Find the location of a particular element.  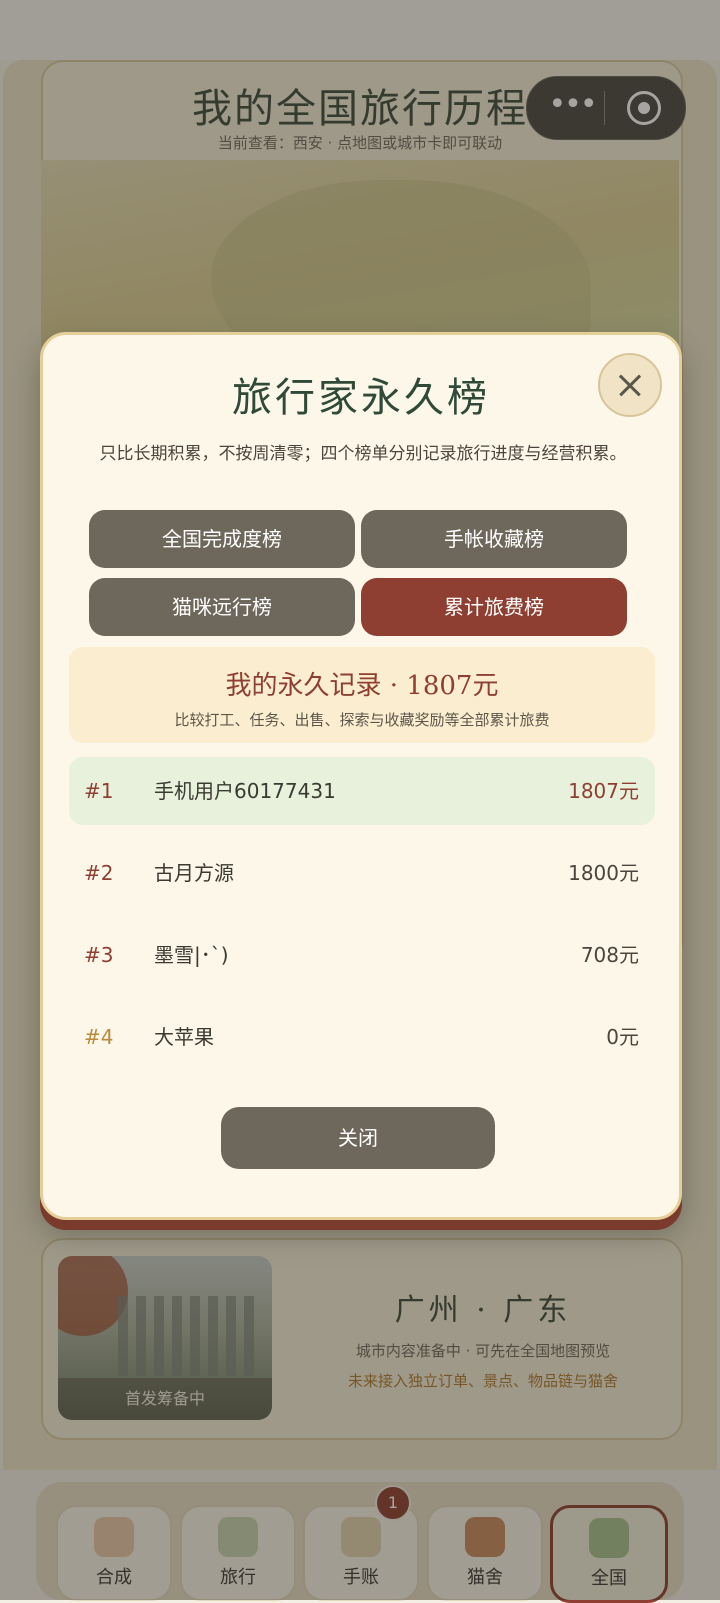

player-name: 古月方源 is located at coordinates (194, 873).